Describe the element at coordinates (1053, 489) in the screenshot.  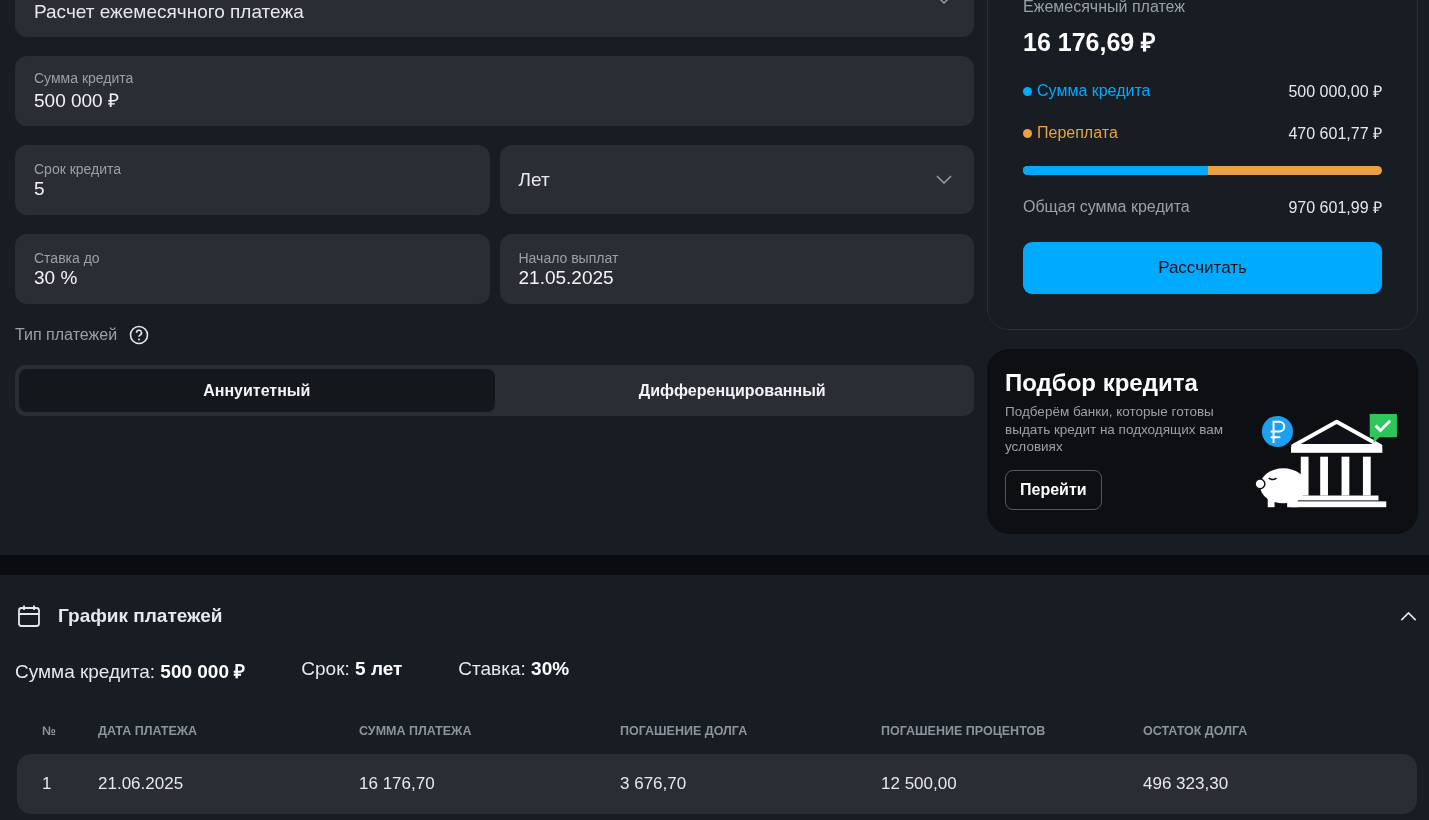
I see `go-button: Перейти` at that location.